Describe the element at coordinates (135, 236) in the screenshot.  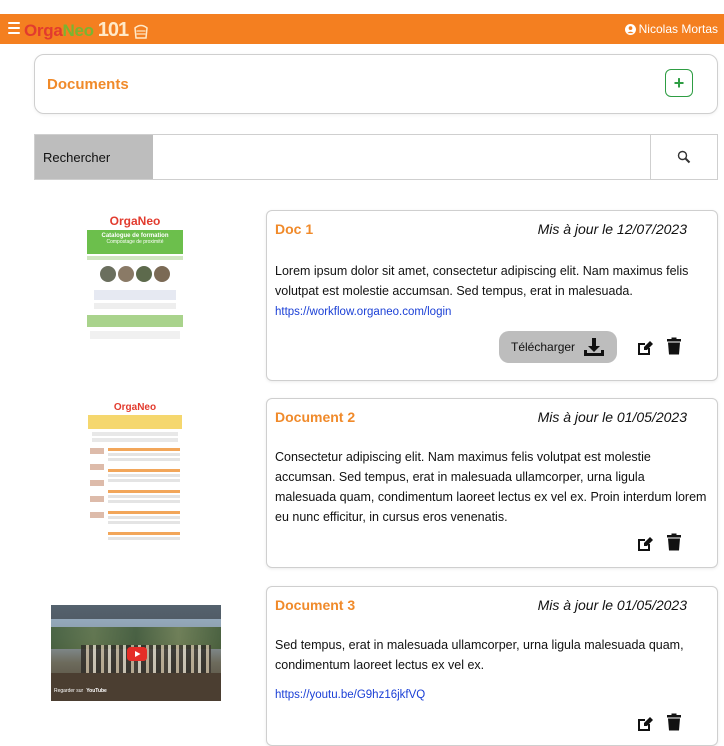
I see `thumbnail-title: Catalogue de formation` at that location.